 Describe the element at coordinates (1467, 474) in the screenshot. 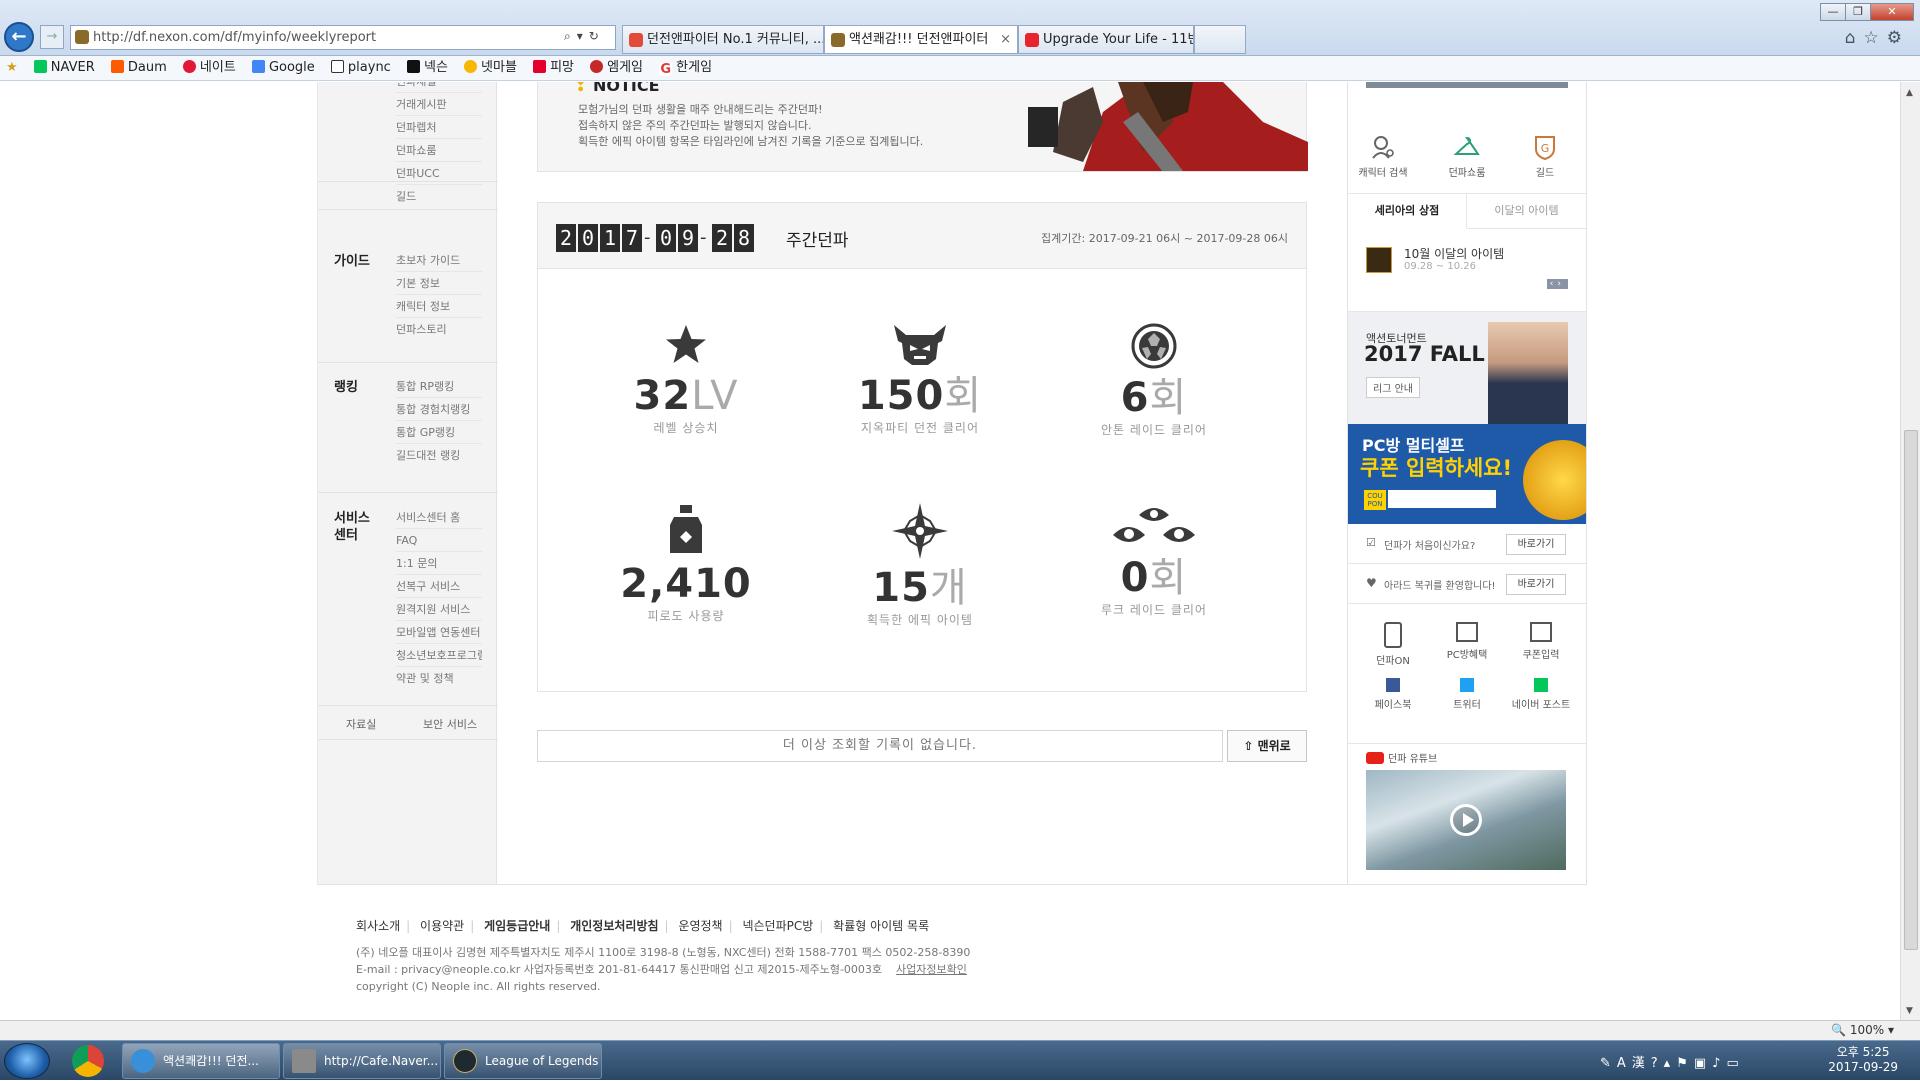

I see `pcroom-coupon-banner: PC방 멀티셀프 쿠폰 입력하세요! COU PON` at that location.